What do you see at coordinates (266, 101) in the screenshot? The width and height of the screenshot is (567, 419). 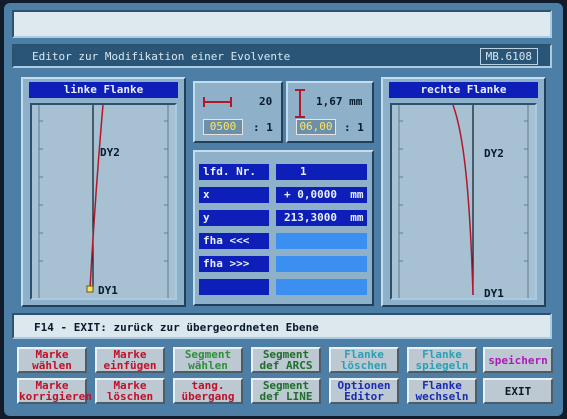 I see `scale-x-value: 20` at bounding box center [266, 101].